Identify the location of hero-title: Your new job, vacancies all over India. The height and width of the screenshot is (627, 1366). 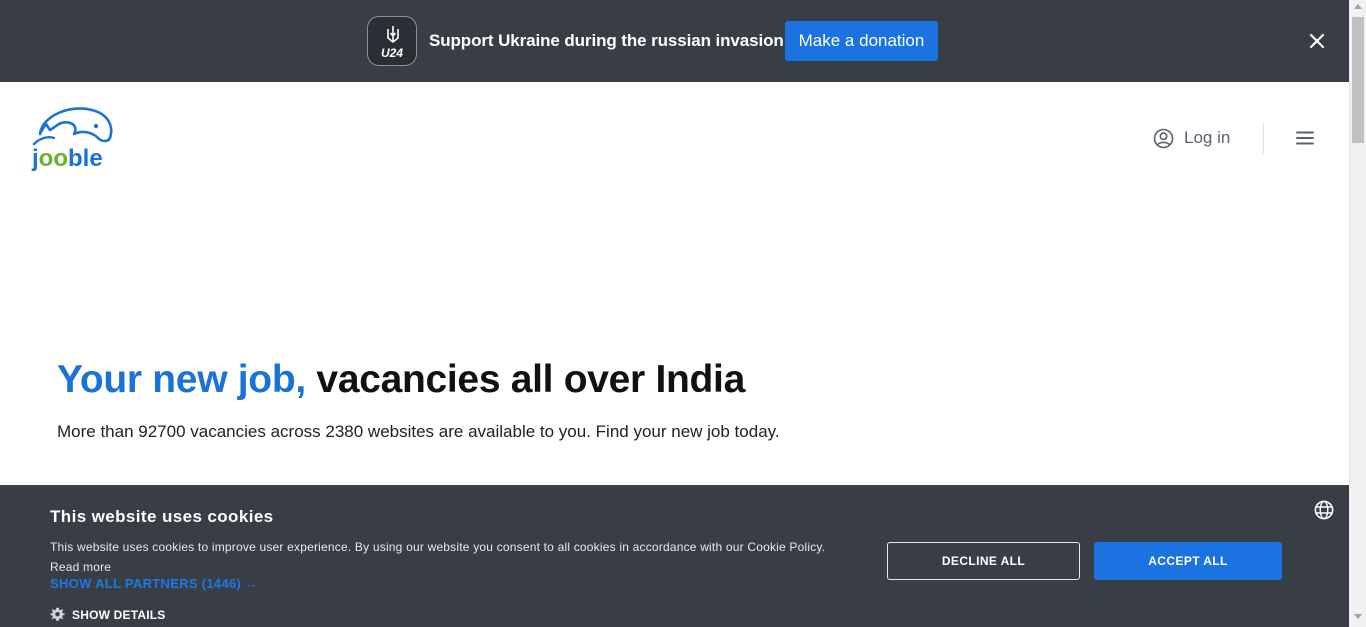
(401, 380).